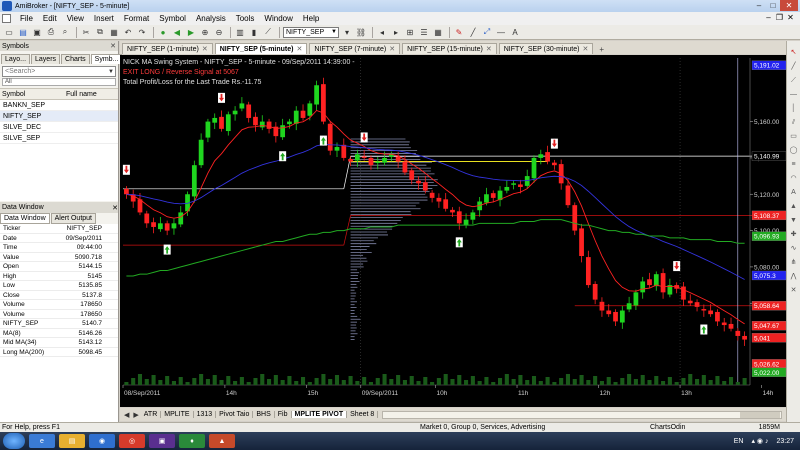  Describe the element at coordinates (347, 32) in the screenshot. I see `interval-icon: ▾` at that location.